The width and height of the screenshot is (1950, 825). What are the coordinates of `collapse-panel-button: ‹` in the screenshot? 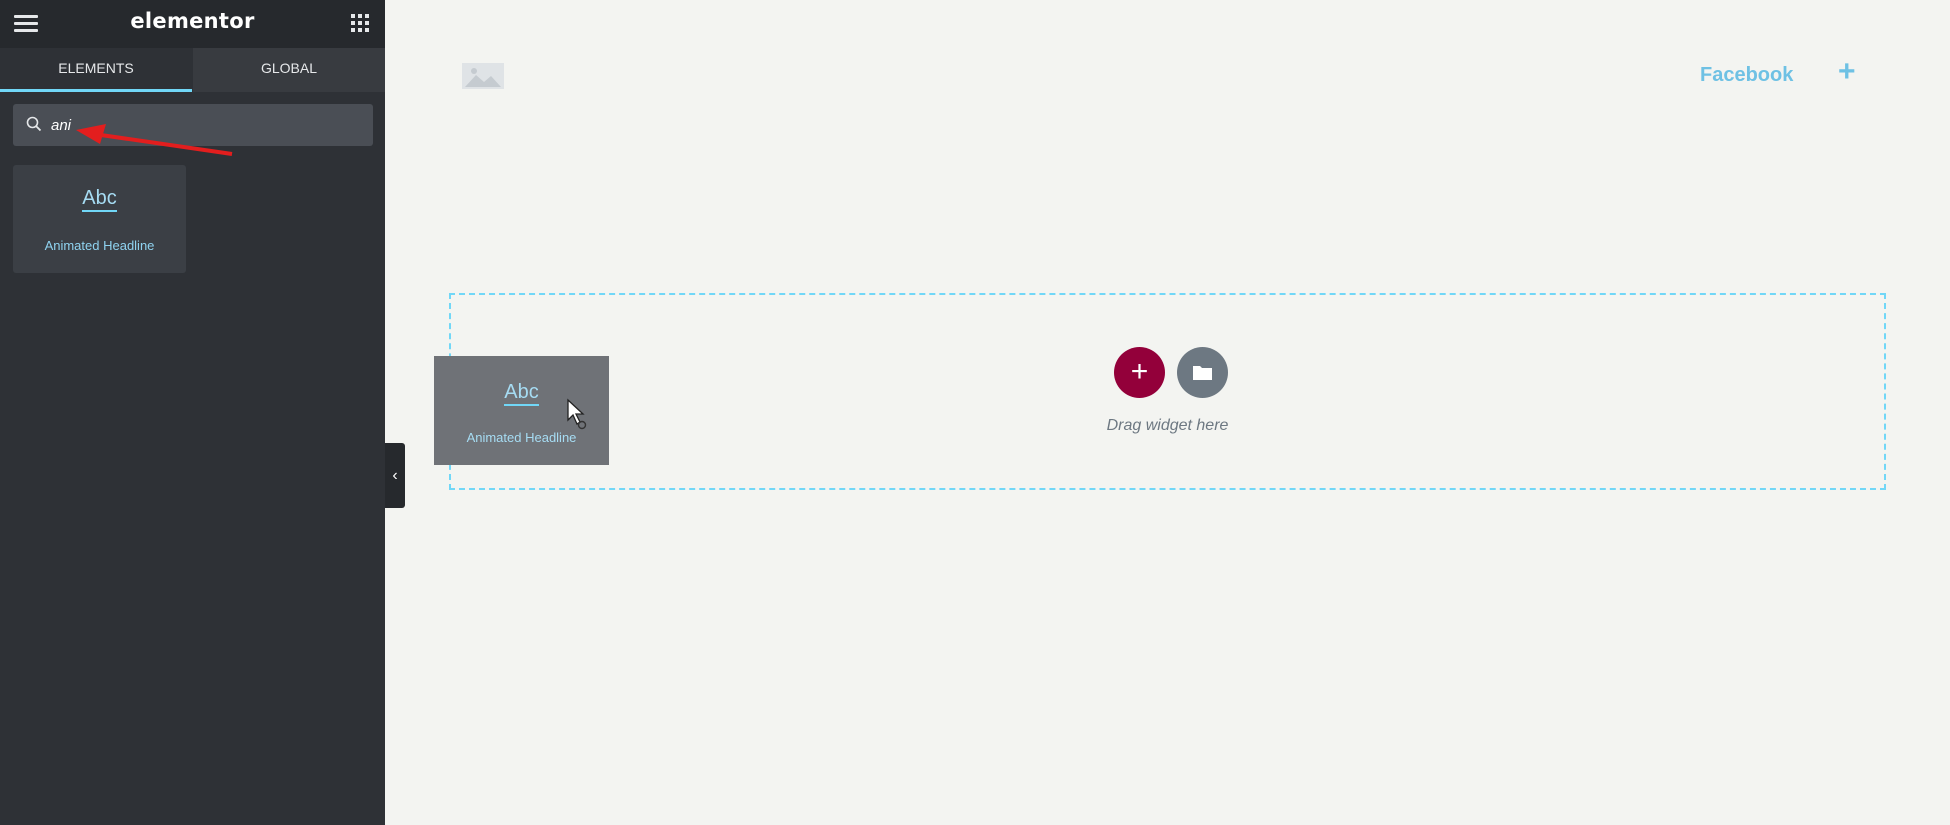 It's located at (395, 475).